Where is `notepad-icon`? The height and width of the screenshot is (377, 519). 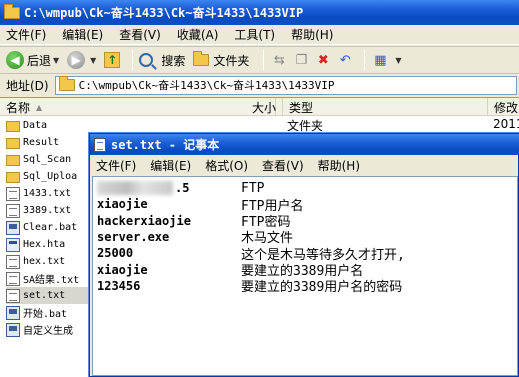
notepad-icon is located at coordinates (100, 144).